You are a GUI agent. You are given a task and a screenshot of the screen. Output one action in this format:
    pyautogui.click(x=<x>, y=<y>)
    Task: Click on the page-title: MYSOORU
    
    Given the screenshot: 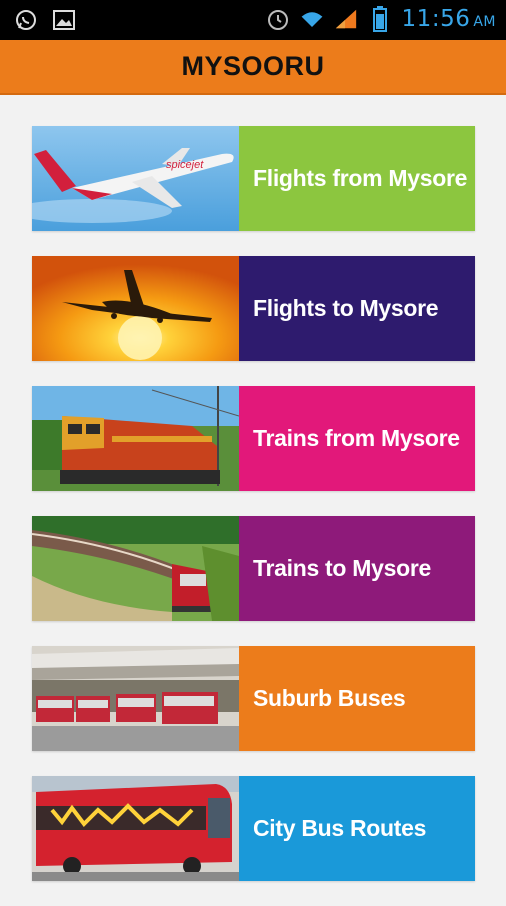 What is the action you would take?
    pyautogui.click(x=253, y=66)
    